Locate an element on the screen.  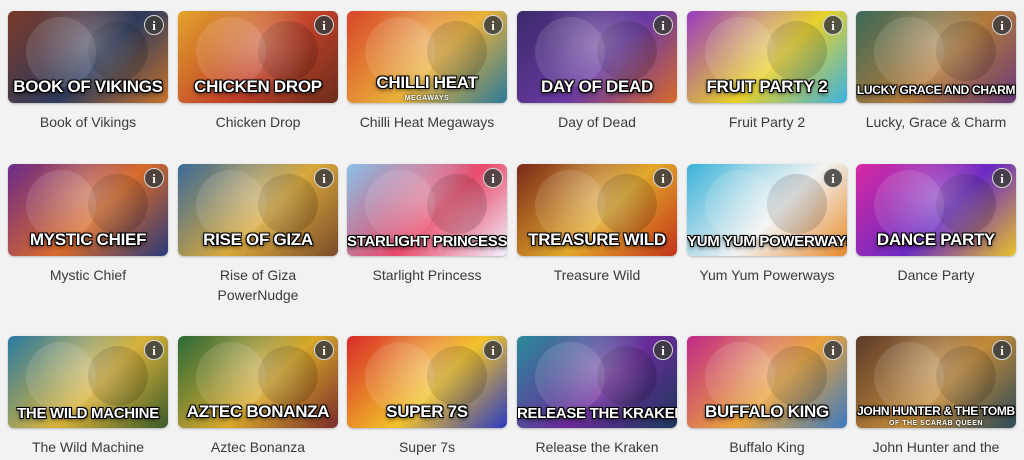
game-tile: THE WILD MACHINE i The Wild Machine is located at coordinates (88, 396).